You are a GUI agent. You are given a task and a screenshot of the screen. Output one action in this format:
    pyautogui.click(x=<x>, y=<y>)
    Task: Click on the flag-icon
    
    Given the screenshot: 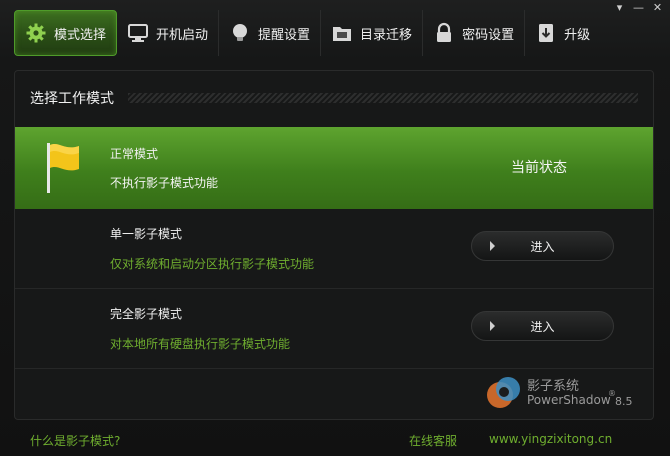 What is the action you would take?
    pyautogui.click(x=63, y=169)
    